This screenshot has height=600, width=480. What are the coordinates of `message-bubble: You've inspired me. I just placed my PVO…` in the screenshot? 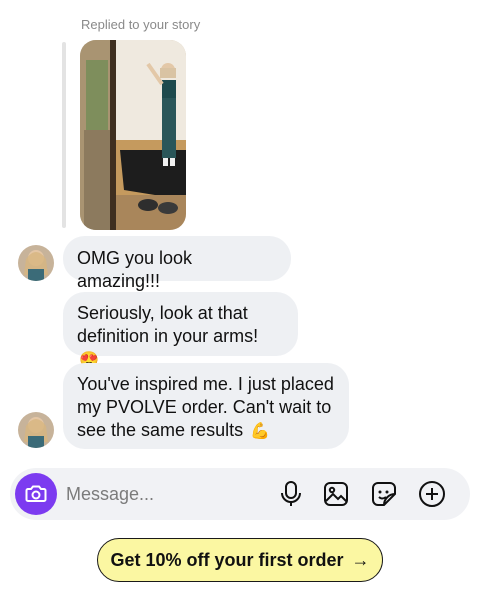 It's located at (206, 406).